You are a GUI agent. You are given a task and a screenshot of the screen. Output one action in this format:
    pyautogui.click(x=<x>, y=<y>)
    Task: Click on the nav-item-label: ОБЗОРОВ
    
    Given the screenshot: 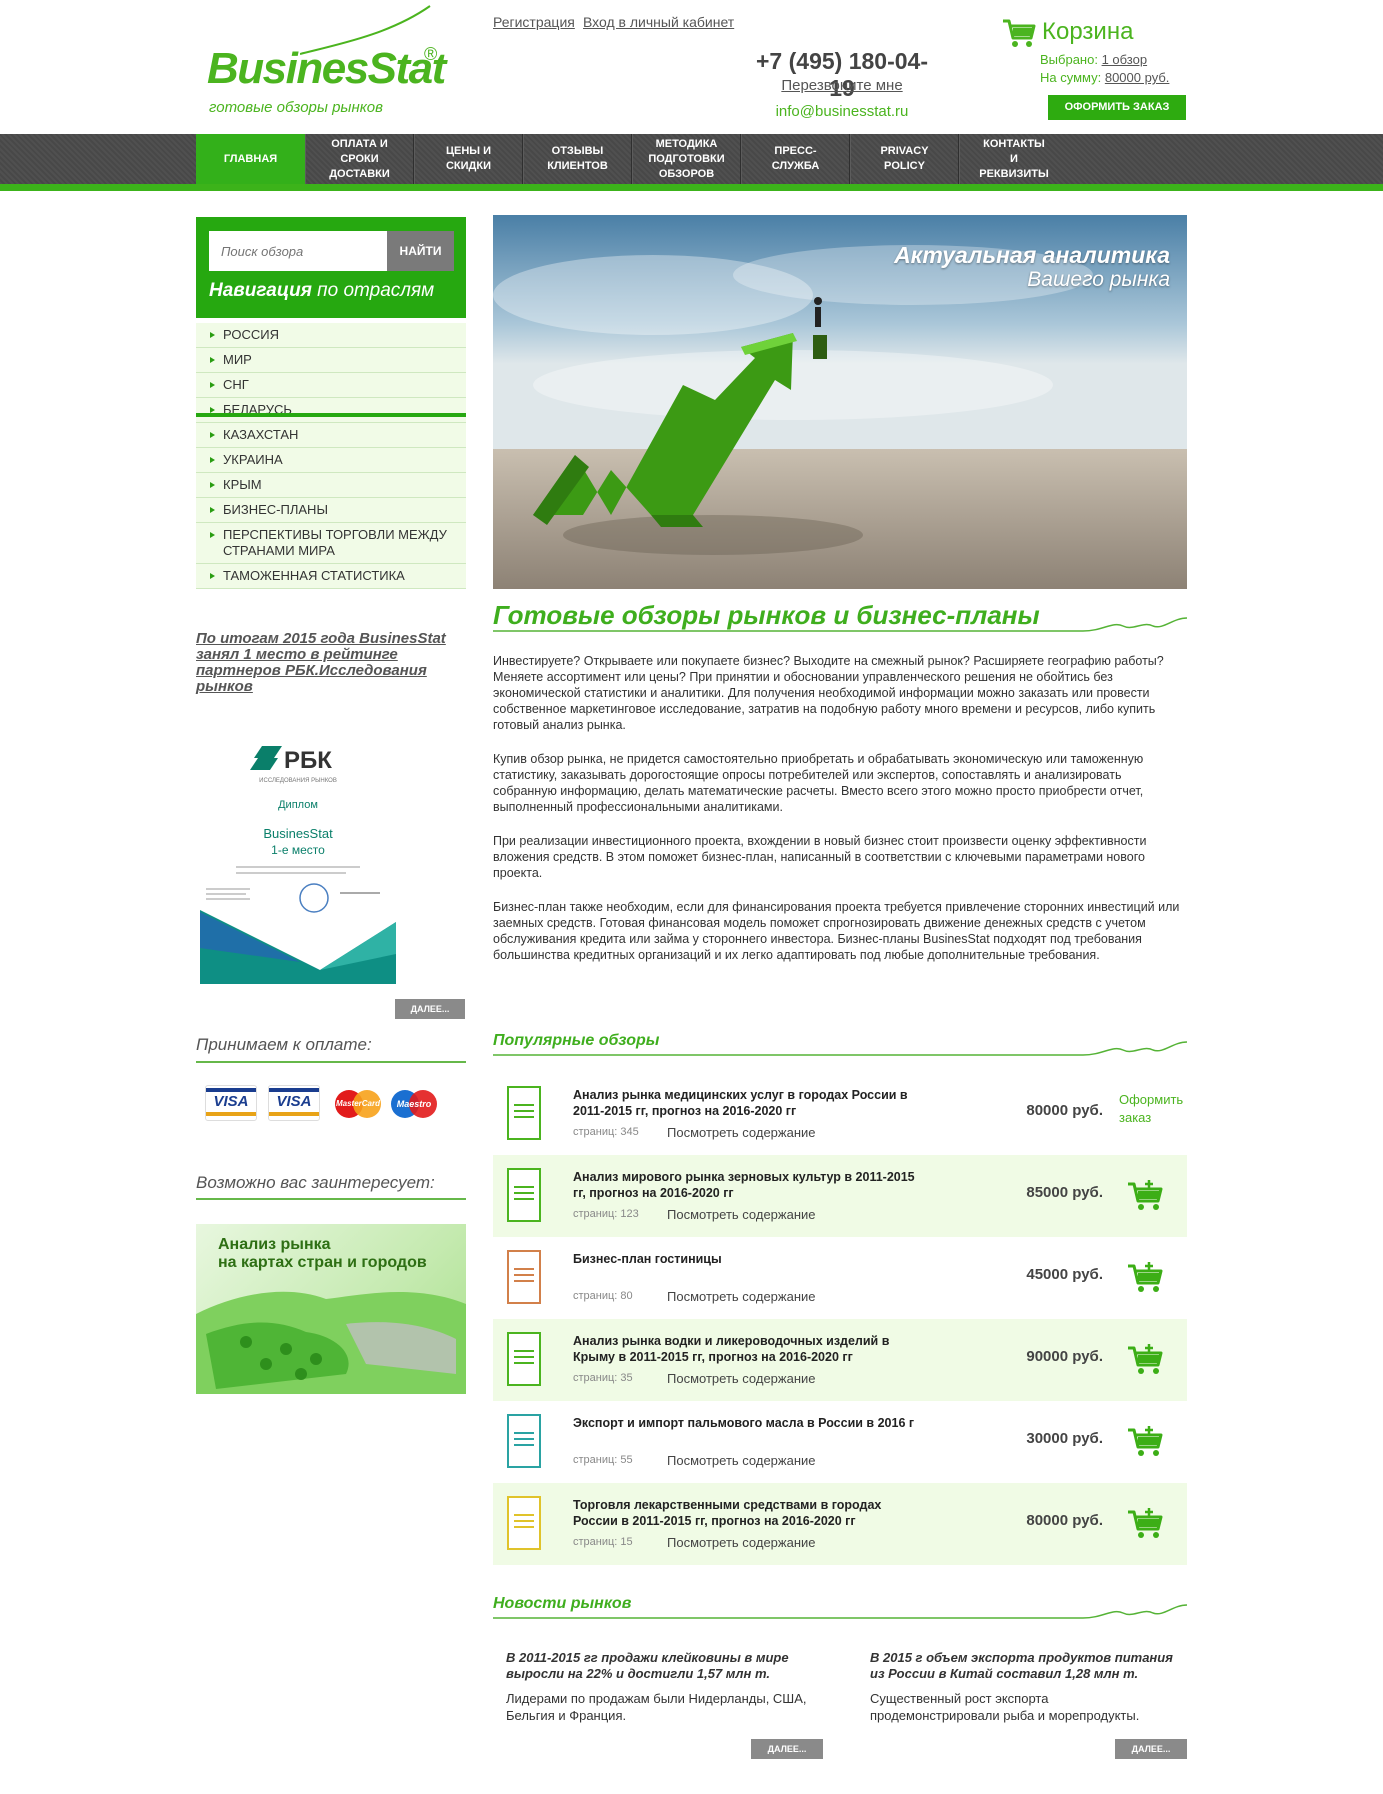 What is the action you would take?
    pyautogui.click(x=686, y=173)
    